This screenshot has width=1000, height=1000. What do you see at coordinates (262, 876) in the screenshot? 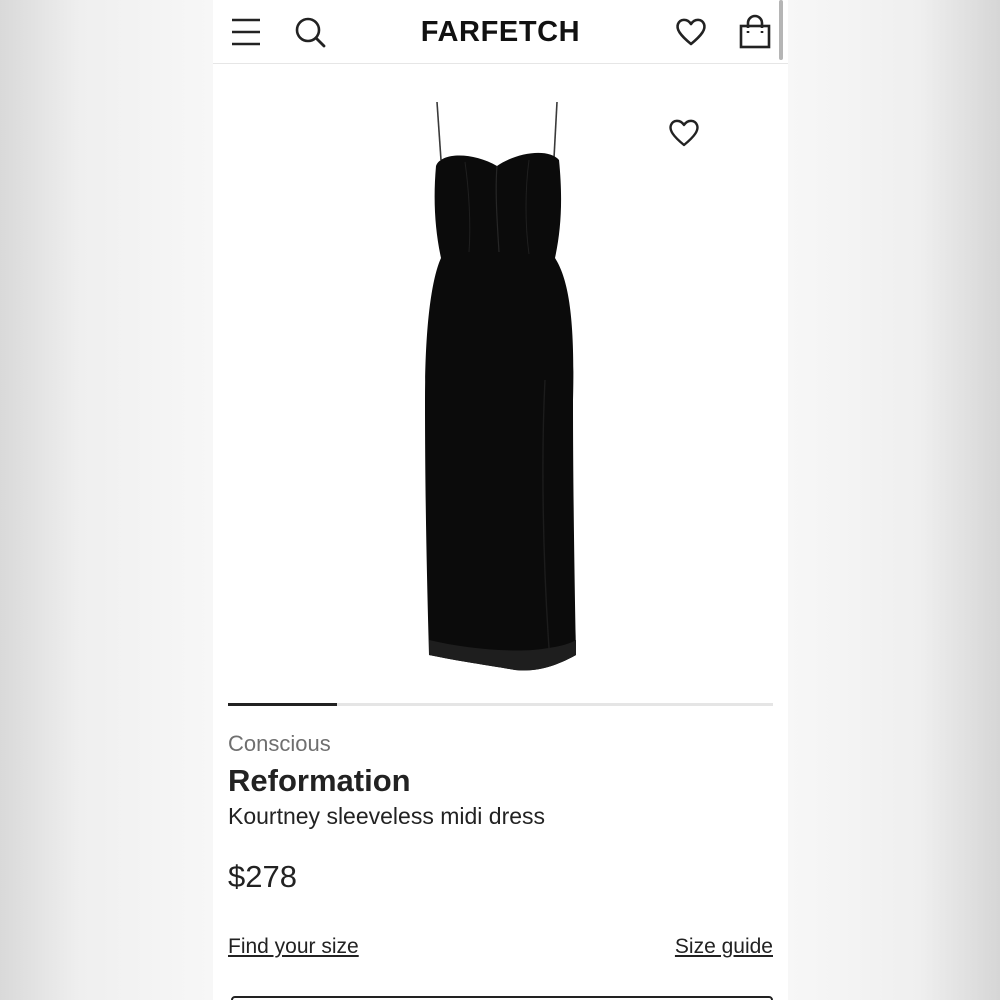
I see `product-price: $278` at bounding box center [262, 876].